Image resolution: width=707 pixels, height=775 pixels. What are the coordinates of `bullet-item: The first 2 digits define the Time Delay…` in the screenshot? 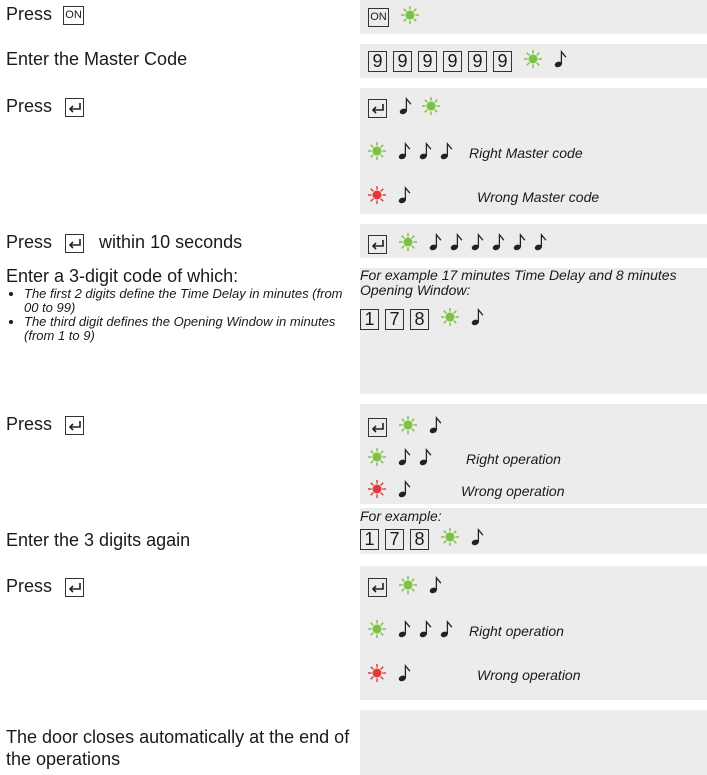 It's located at (190, 301).